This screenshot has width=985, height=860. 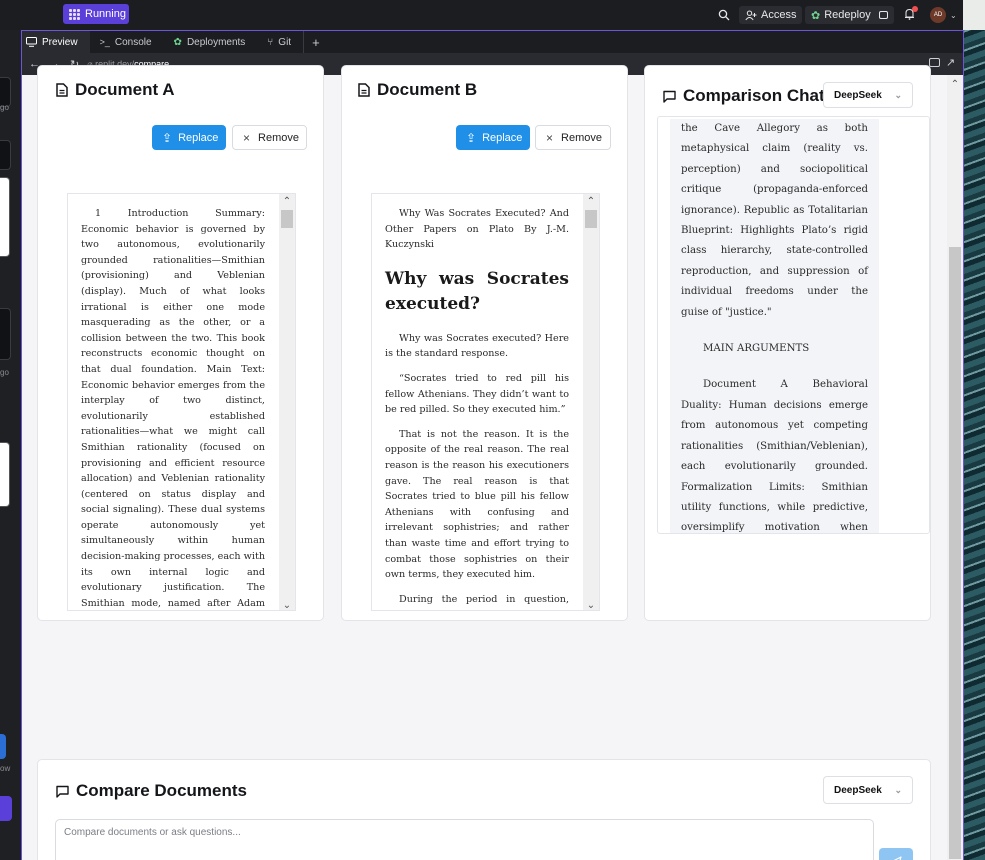 I want to click on terminal-icon: >_, so click(x=104, y=42).